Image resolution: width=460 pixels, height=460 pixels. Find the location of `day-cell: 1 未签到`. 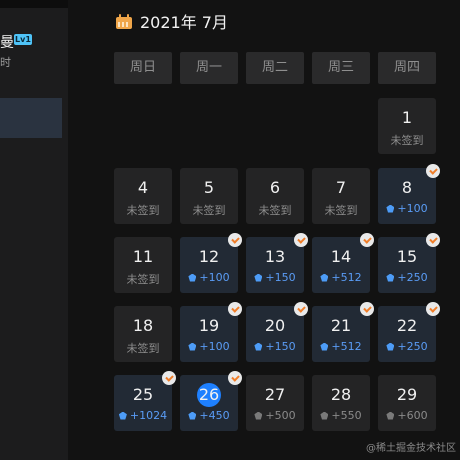

day-cell: 1 未签到 is located at coordinates (407, 126).